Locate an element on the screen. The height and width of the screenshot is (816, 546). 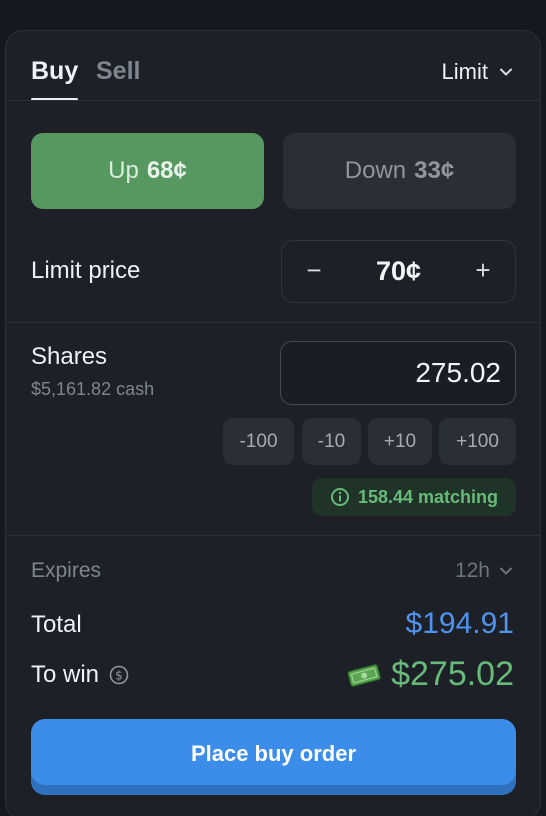
shares-minus-100-button: -100 is located at coordinates (258, 441).